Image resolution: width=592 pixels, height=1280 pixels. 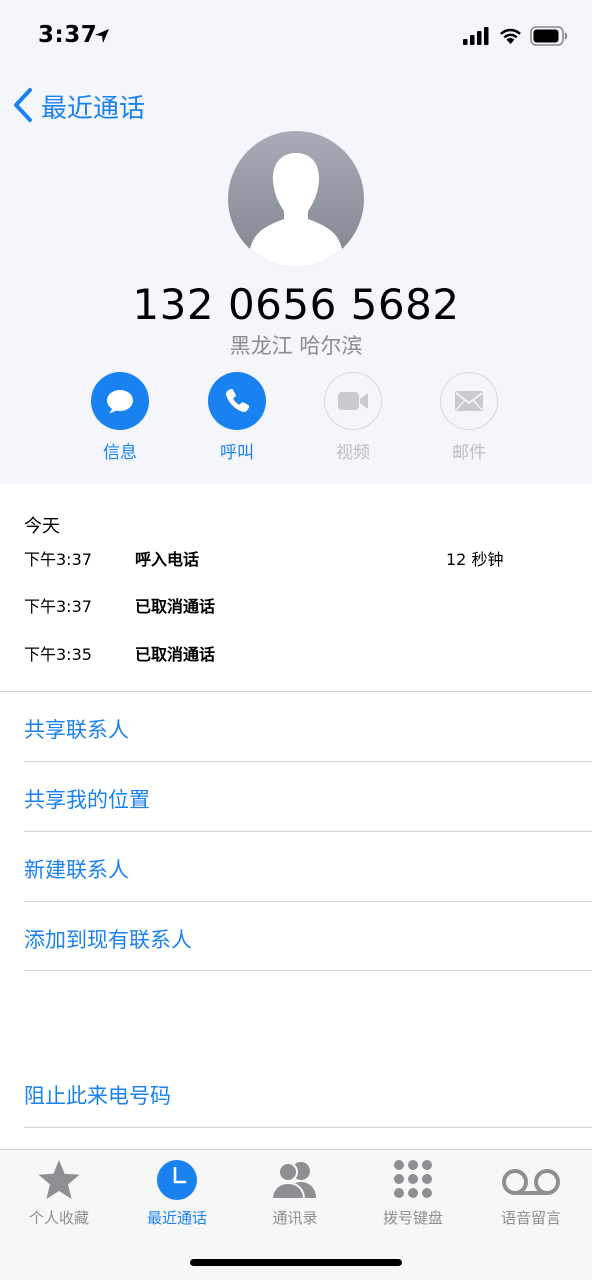 What do you see at coordinates (76, 729) in the screenshot?
I see `share-contact-link: 共享联系人` at bounding box center [76, 729].